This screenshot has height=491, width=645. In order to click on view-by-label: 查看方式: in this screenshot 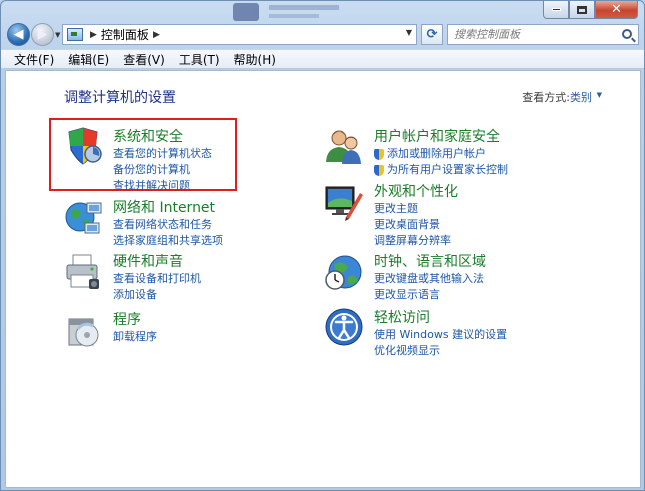, I will do `click(546, 97)`.